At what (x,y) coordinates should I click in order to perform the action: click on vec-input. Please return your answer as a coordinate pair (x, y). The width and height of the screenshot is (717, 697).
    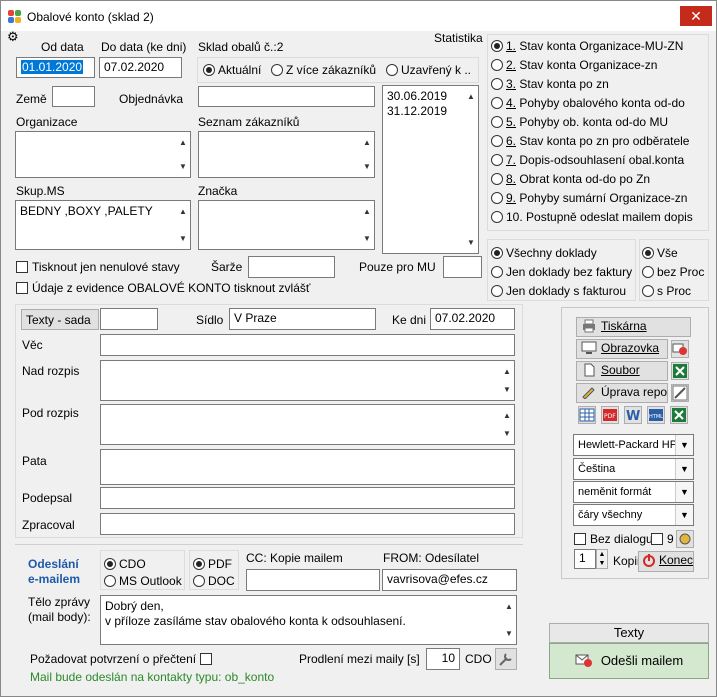
    Looking at the image, I should click on (307, 345).